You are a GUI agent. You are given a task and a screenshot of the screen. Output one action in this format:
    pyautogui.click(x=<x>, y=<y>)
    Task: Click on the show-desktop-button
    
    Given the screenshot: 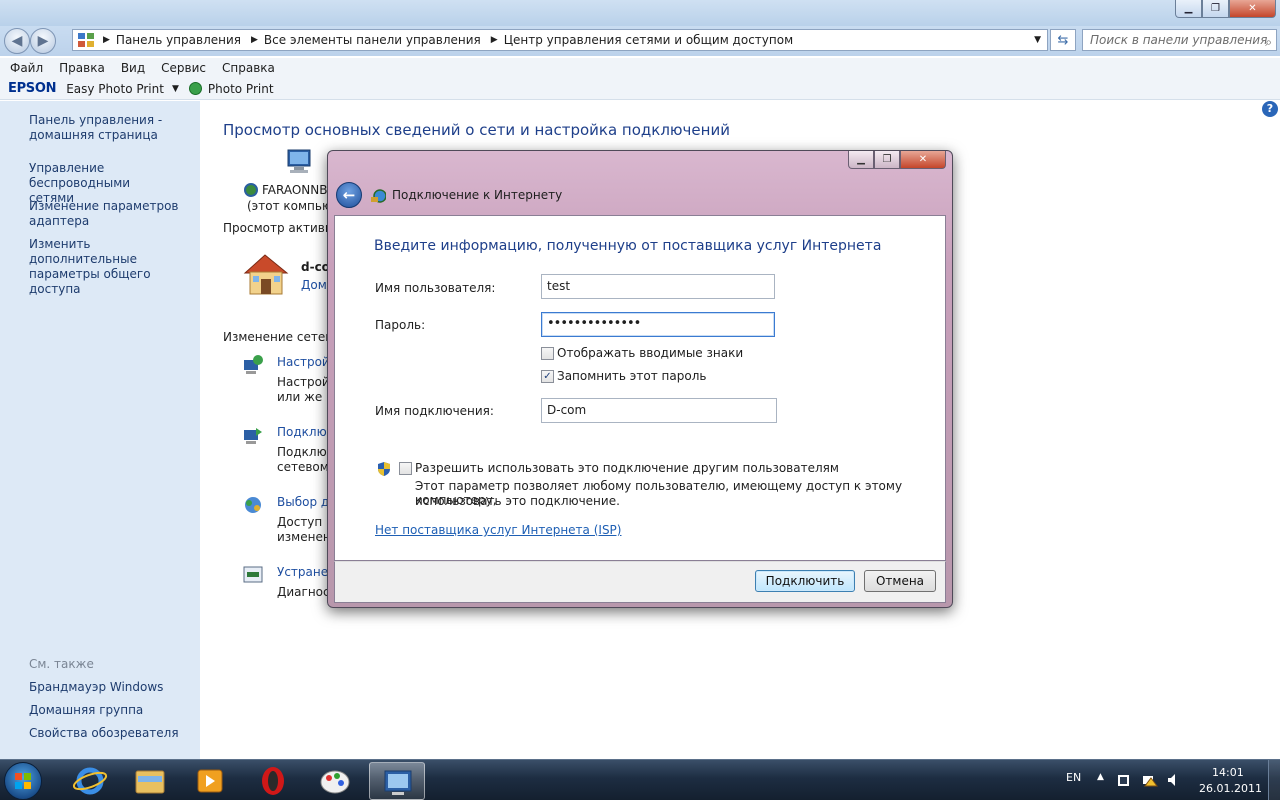 What is the action you would take?
    pyautogui.click(x=1274, y=780)
    